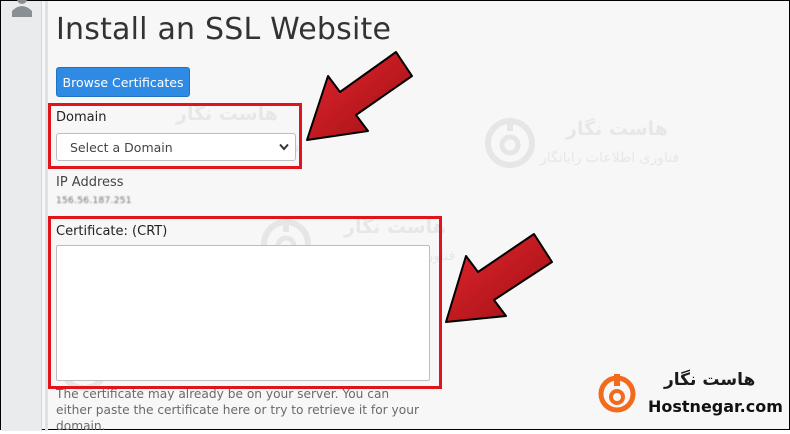 This screenshot has height=434, width=790. What do you see at coordinates (715, 406) in the screenshot?
I see `brand-site-url: Hostnegar.com` at bounding box center [715, 406].